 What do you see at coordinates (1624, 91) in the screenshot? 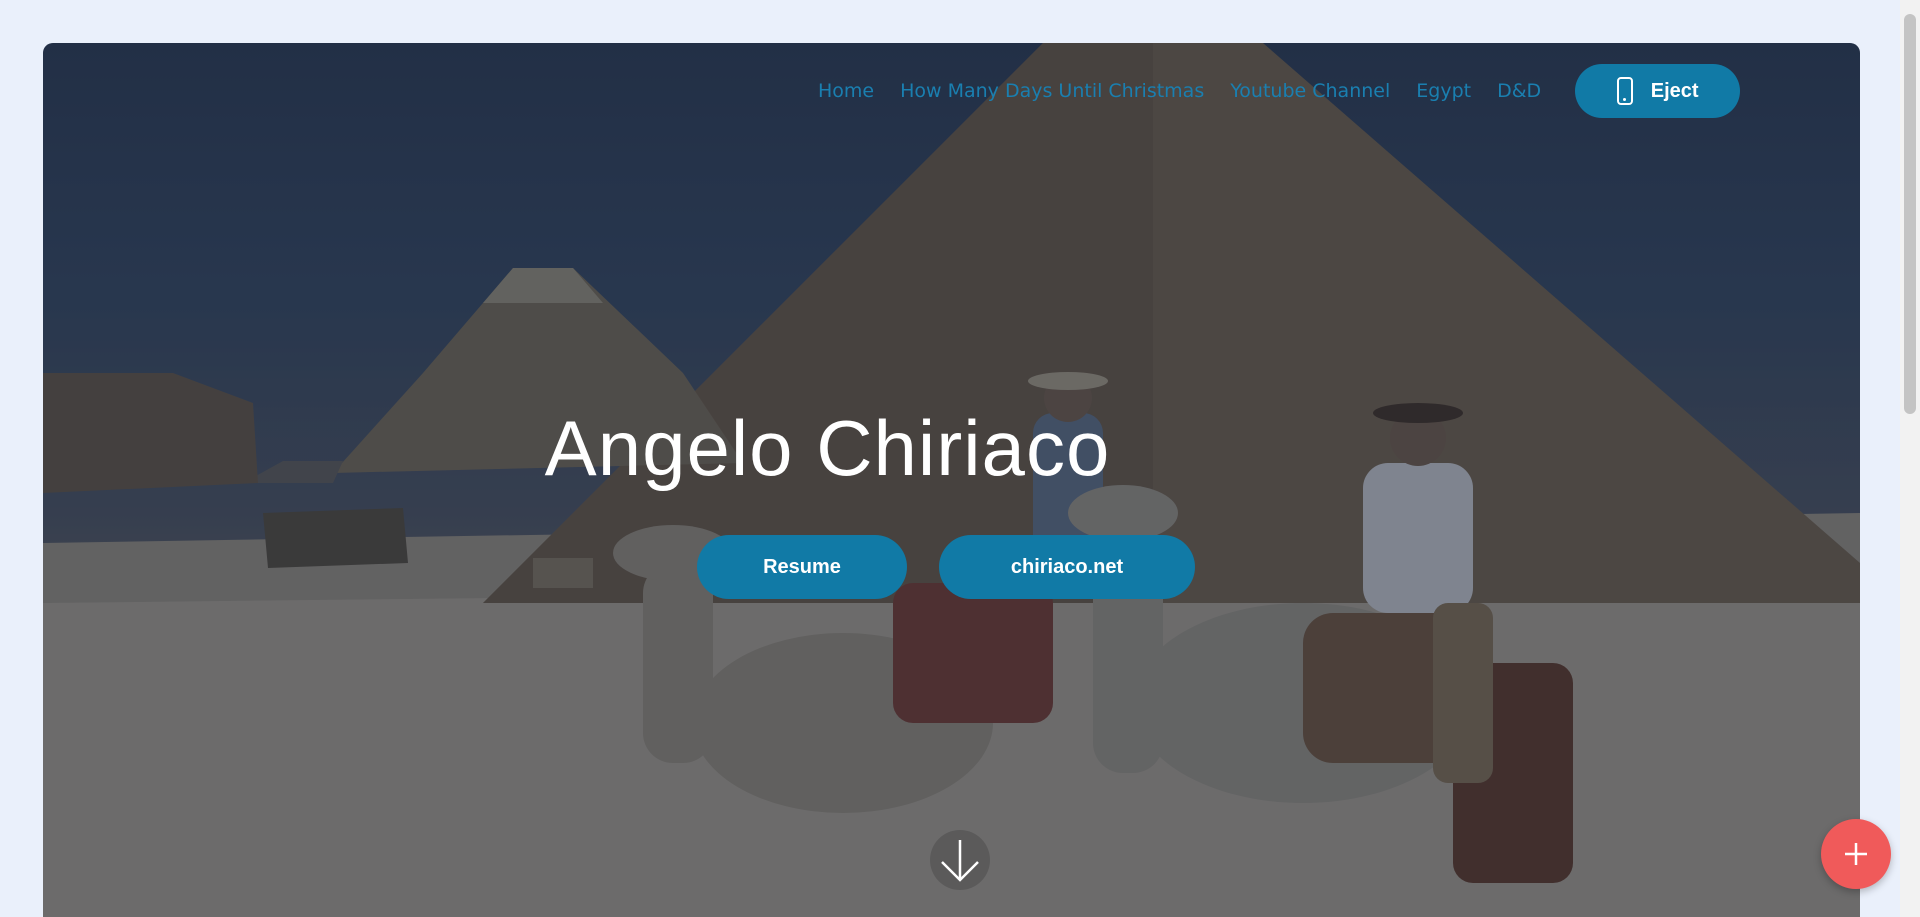
I see `phone-icon` at bounding box center [1624, 91].